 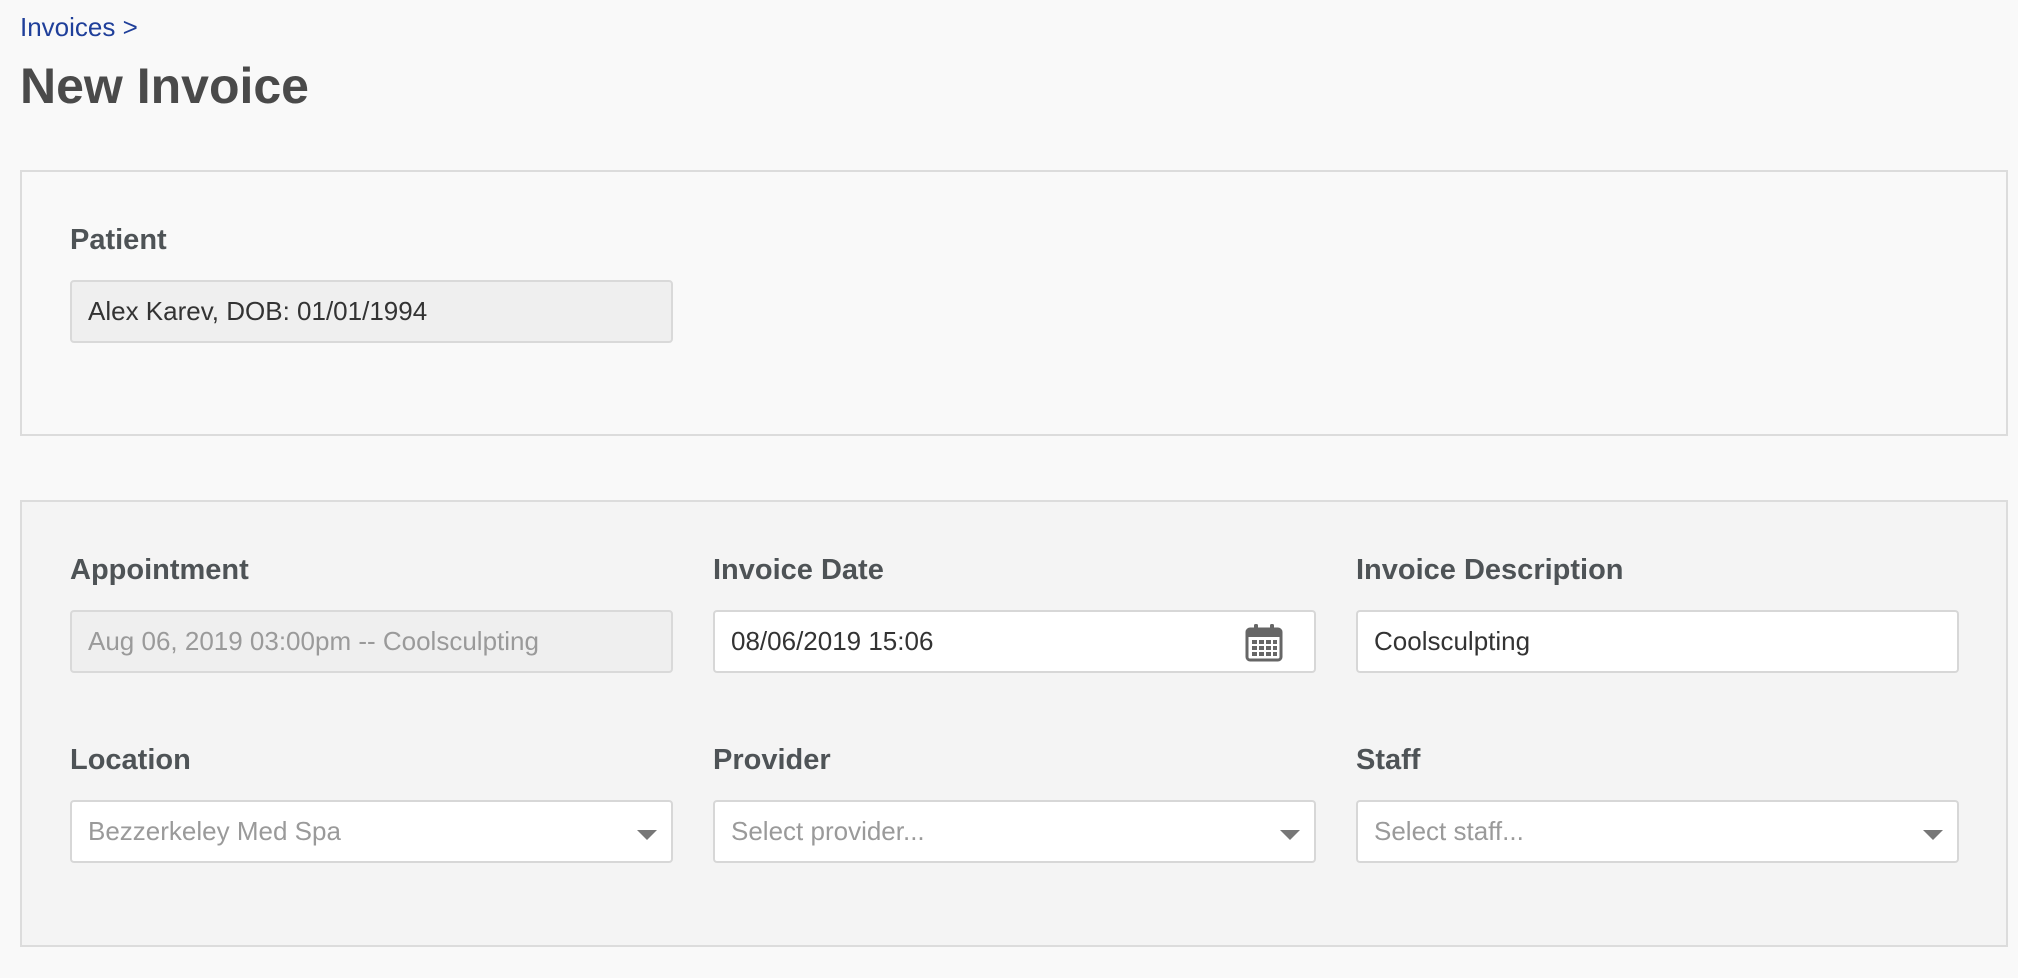 I want to click on invoice-description-label: Invoice Description, so click(x=1490, y=570).